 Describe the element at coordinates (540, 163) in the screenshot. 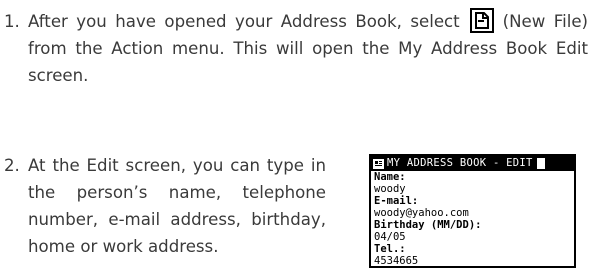

I see `title-end-block` at that location.